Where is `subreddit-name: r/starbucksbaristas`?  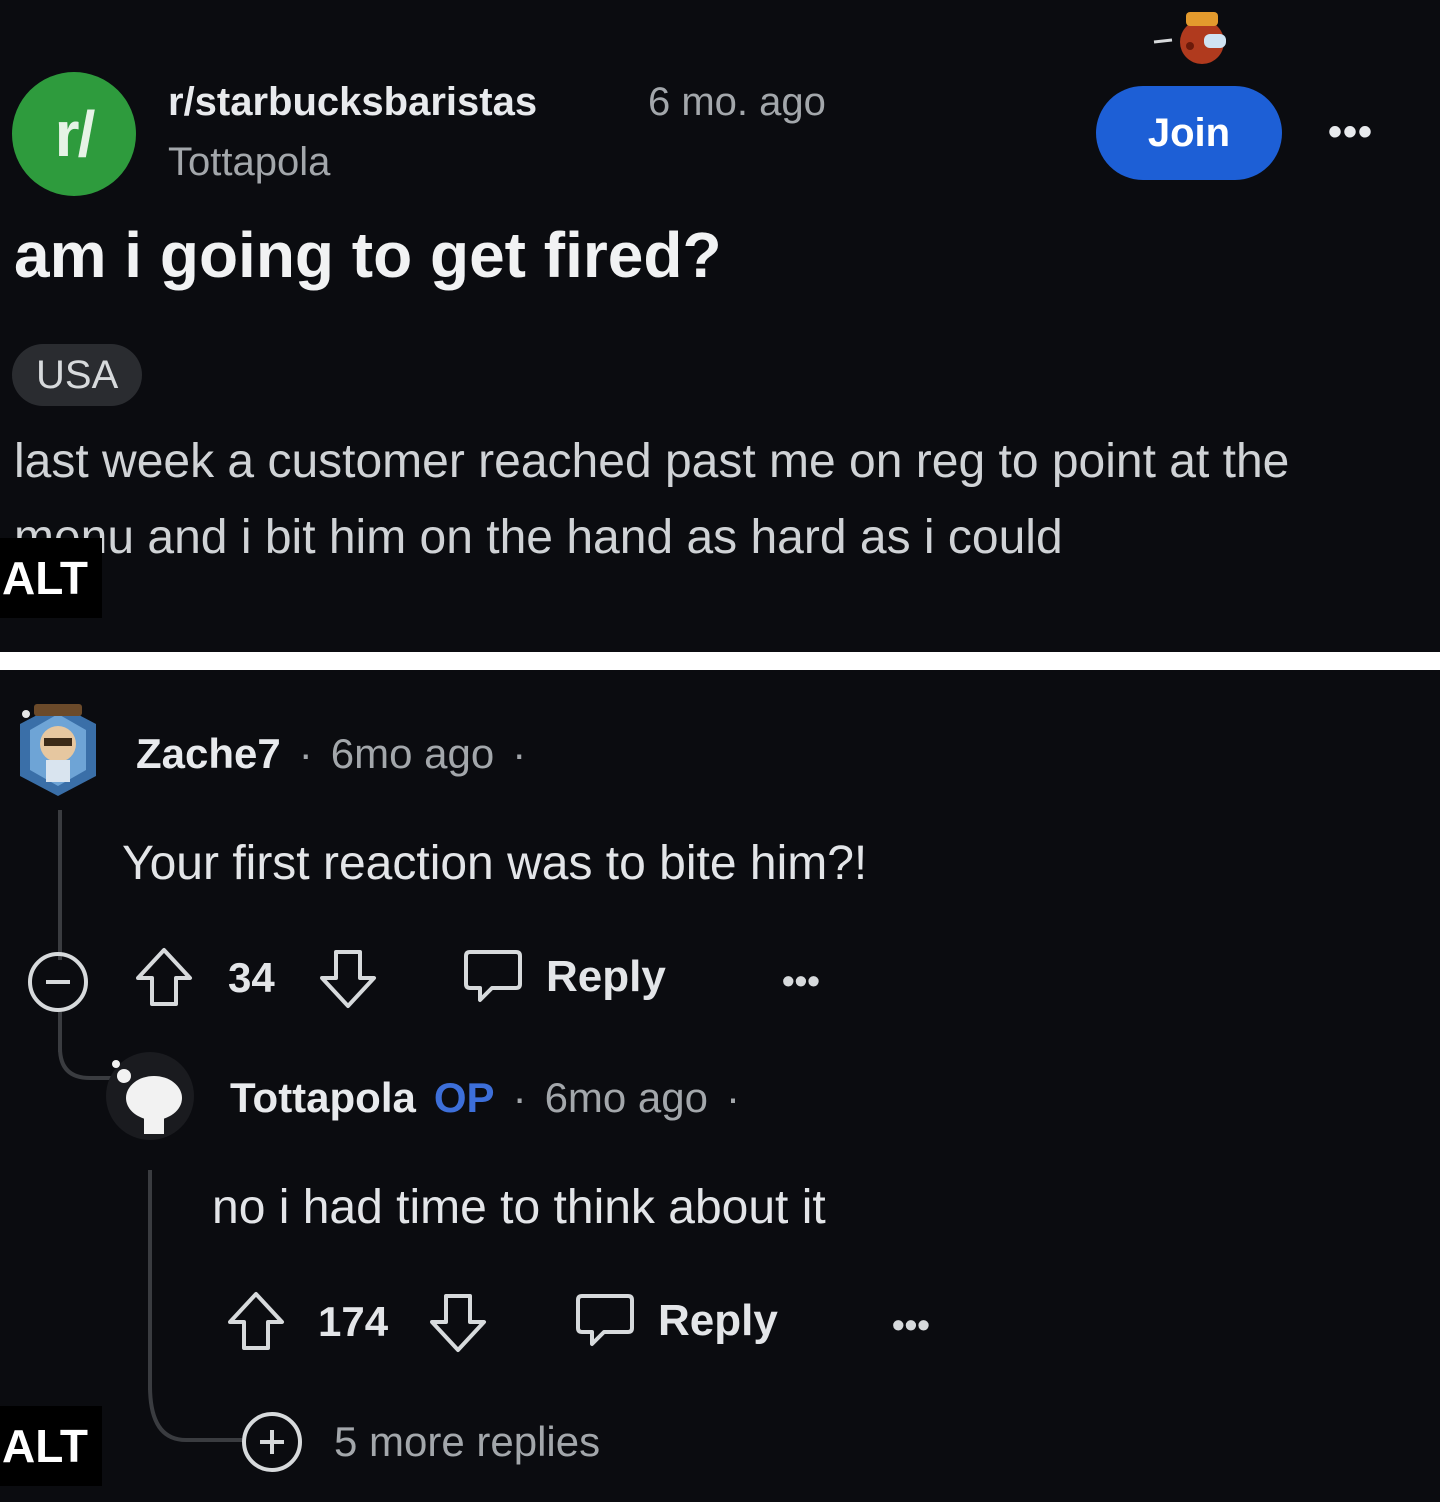 subreddit-name: r/starbucksbaristas is located at coordinates (352, 102).